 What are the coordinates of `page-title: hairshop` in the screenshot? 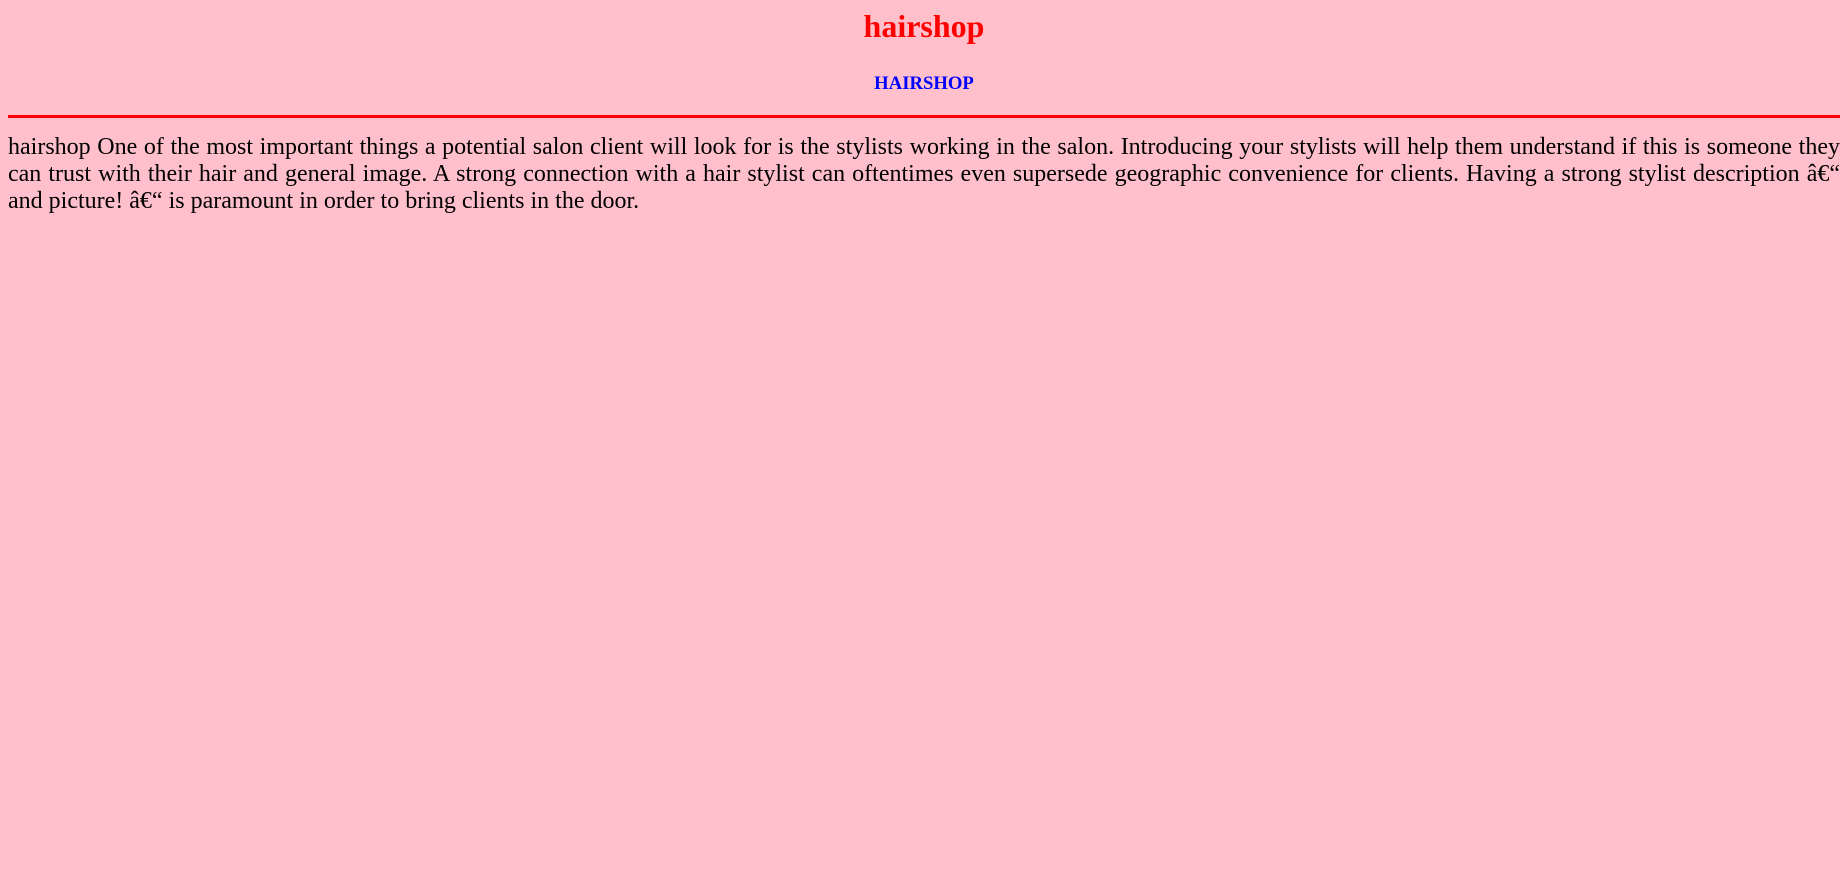 It's located at (924, 26).